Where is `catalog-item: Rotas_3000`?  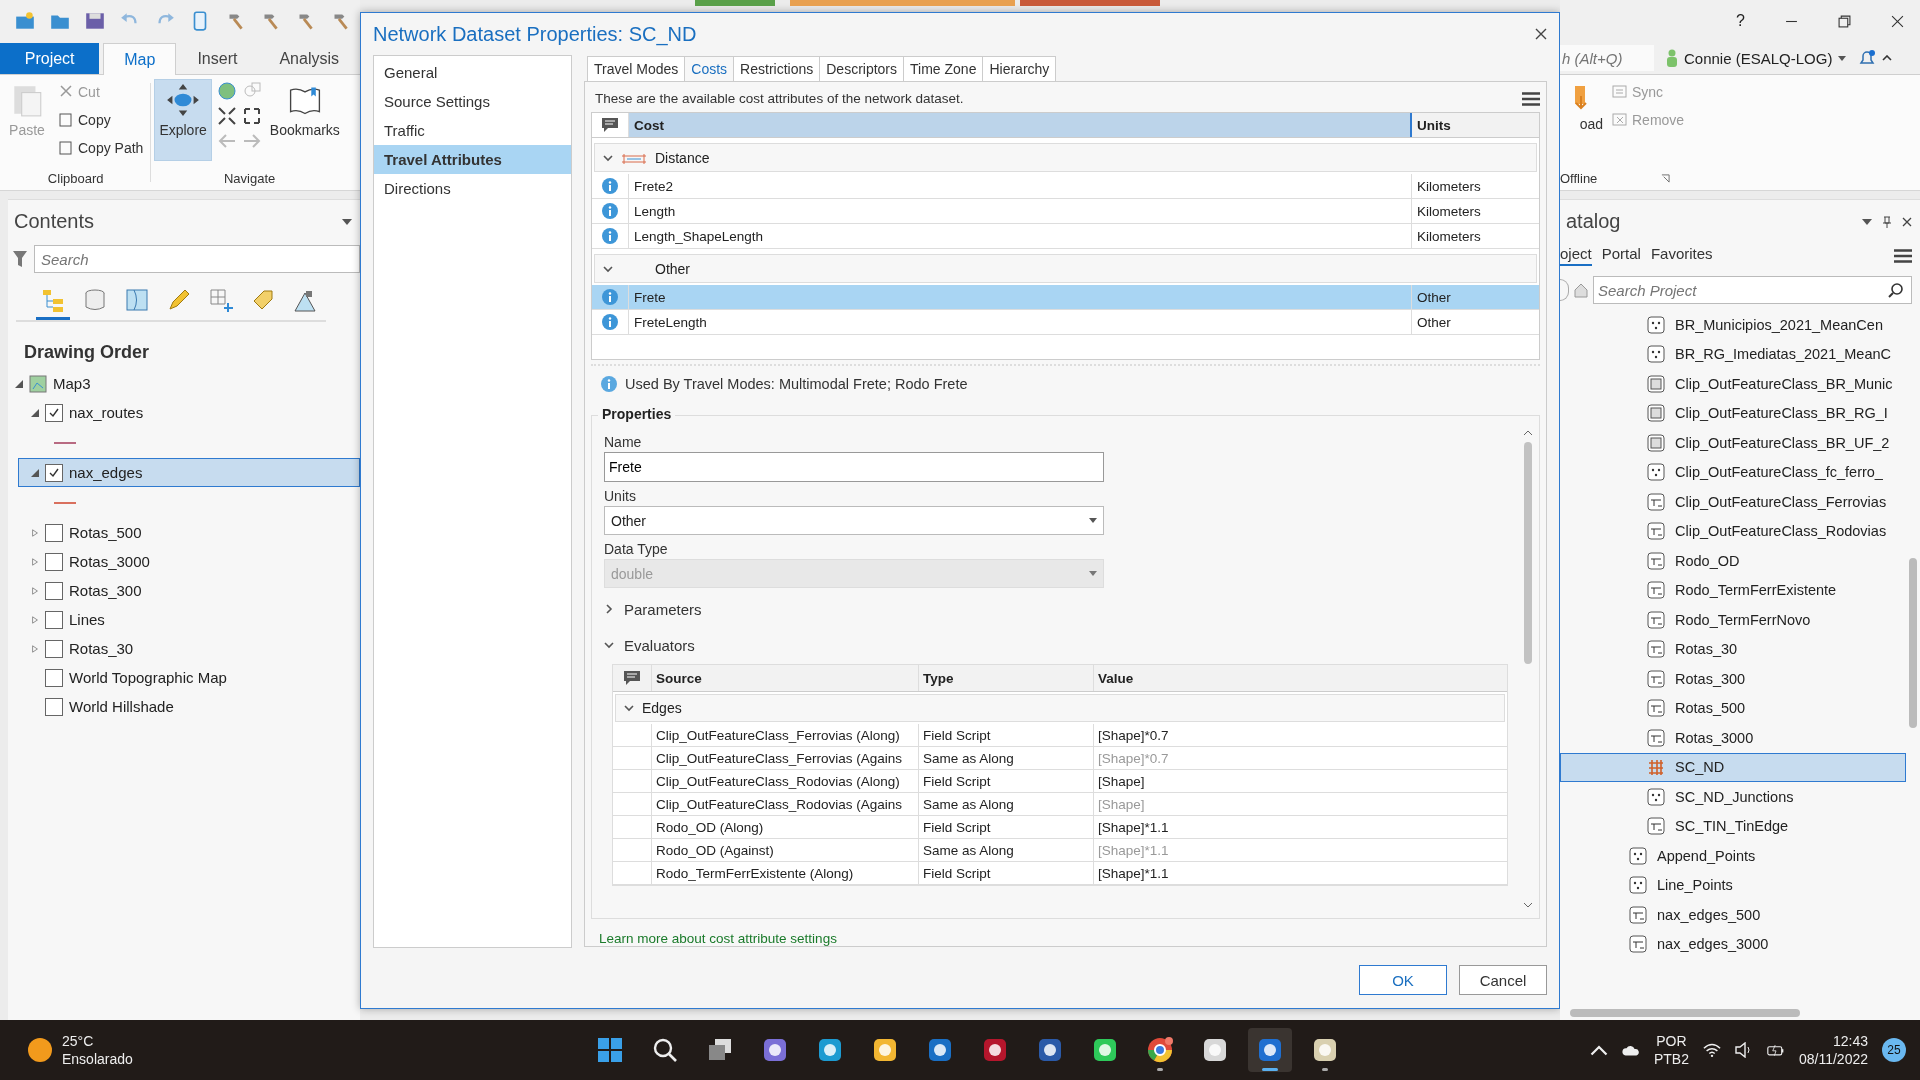
catalog-item: Rotas_3000 is located at coordinates (1733, 738).